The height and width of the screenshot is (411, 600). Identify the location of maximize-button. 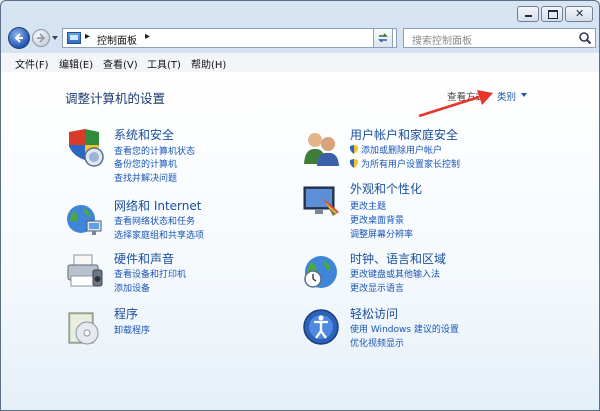
(552, 14).